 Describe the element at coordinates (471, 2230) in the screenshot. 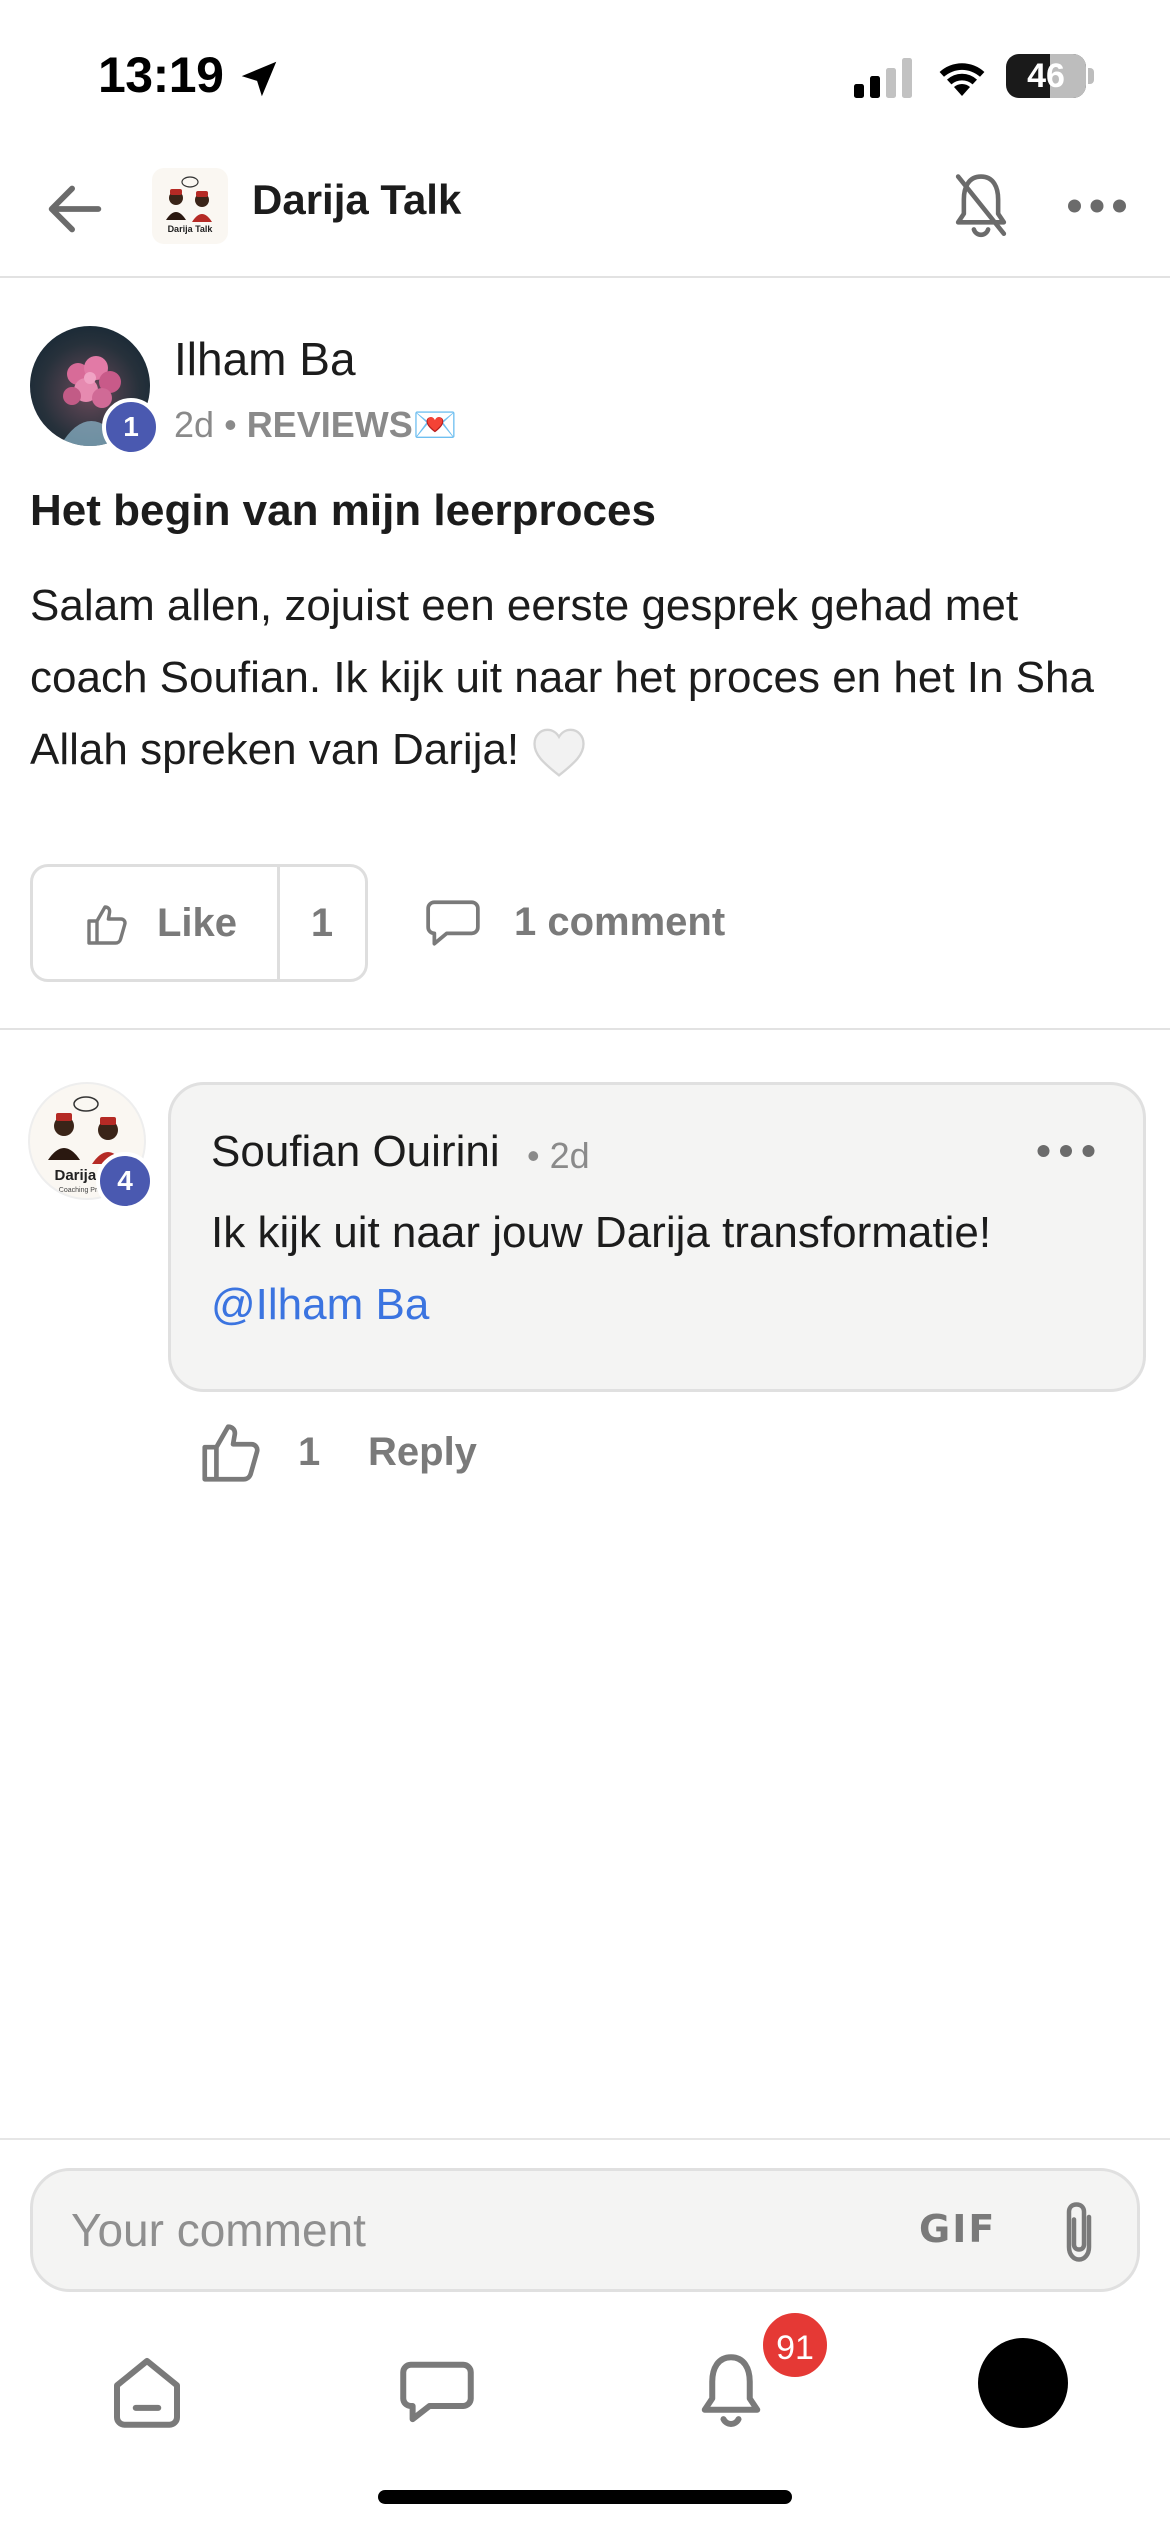

I see `comment-input` at that location.